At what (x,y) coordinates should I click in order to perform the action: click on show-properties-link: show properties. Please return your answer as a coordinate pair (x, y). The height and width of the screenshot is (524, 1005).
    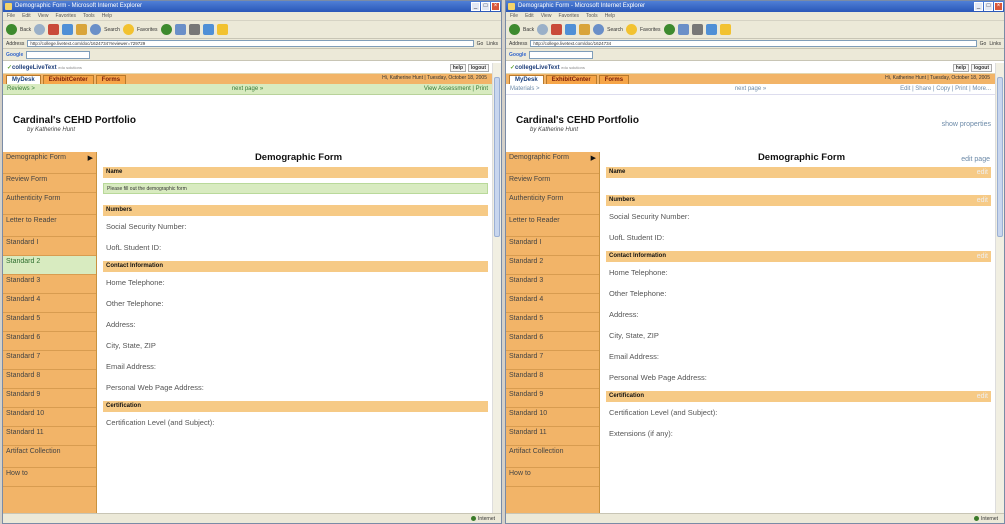
    Looking at the image, I should click on (966, 124).